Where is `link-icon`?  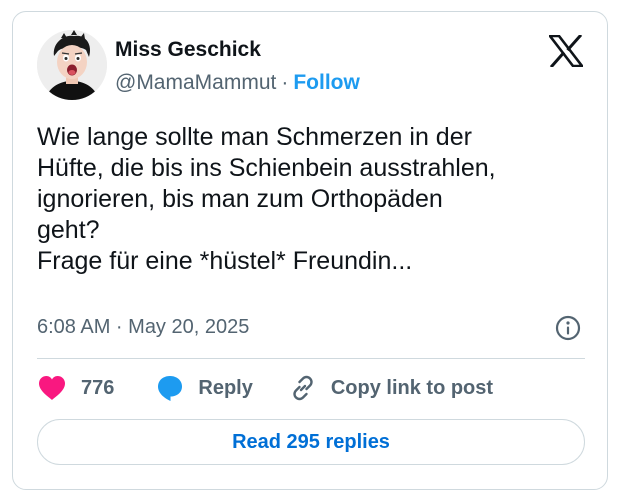 link-icon is located at coordinates (303, 388).